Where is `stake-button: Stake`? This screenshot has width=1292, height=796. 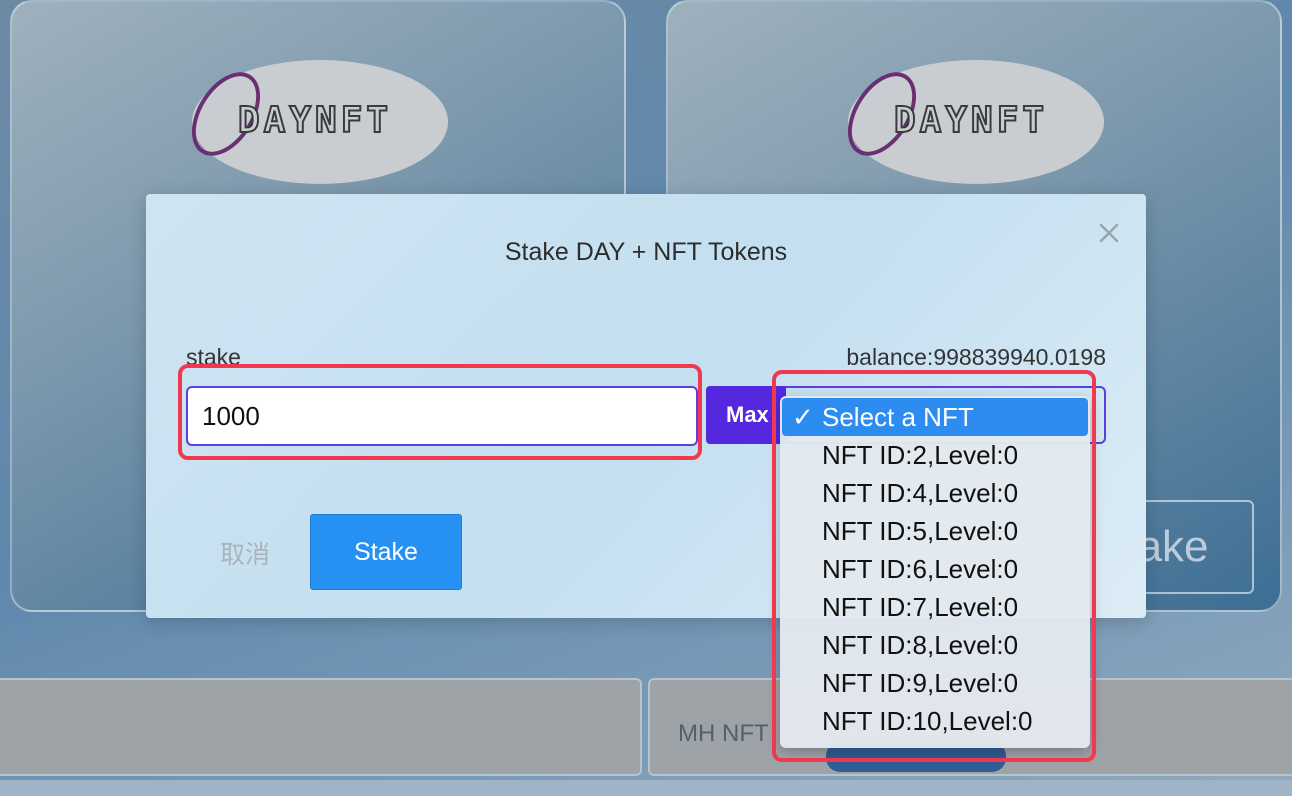
stake-button: Stake is located at coordinates (386, 552).